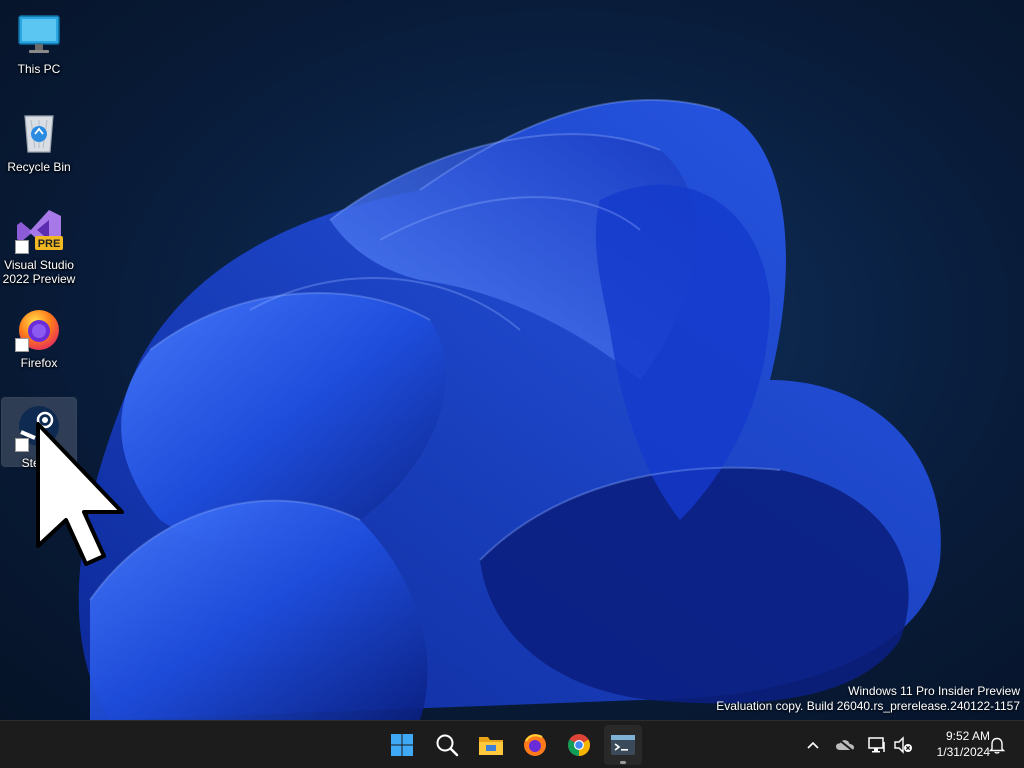  I want to click on desktop-icon-firefox: Firefox, so click(39, 340).